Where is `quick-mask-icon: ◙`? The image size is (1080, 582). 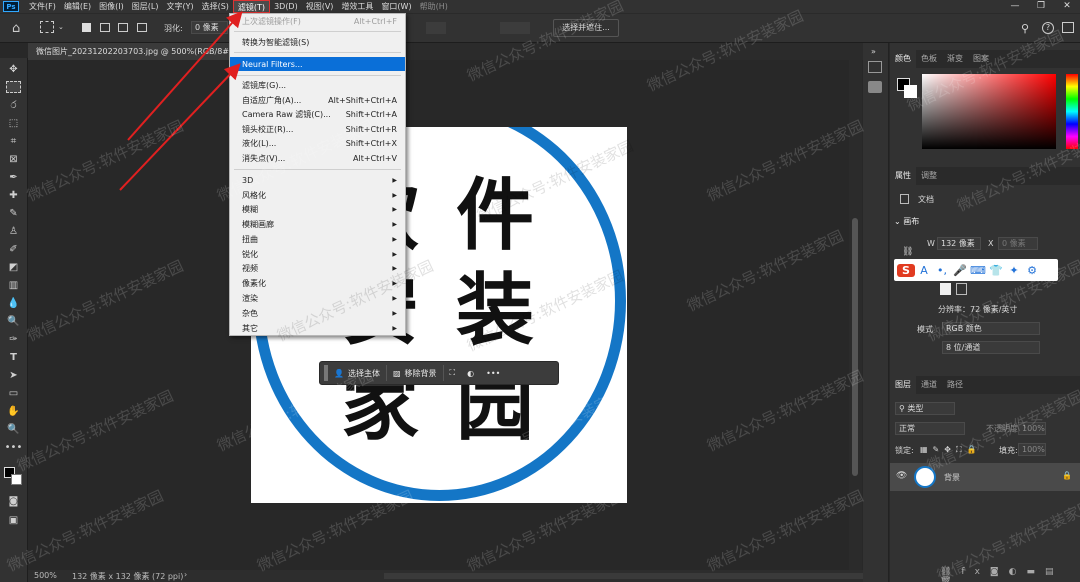 quick-mask-icon: ◙ is located at coordinates (13, 501).